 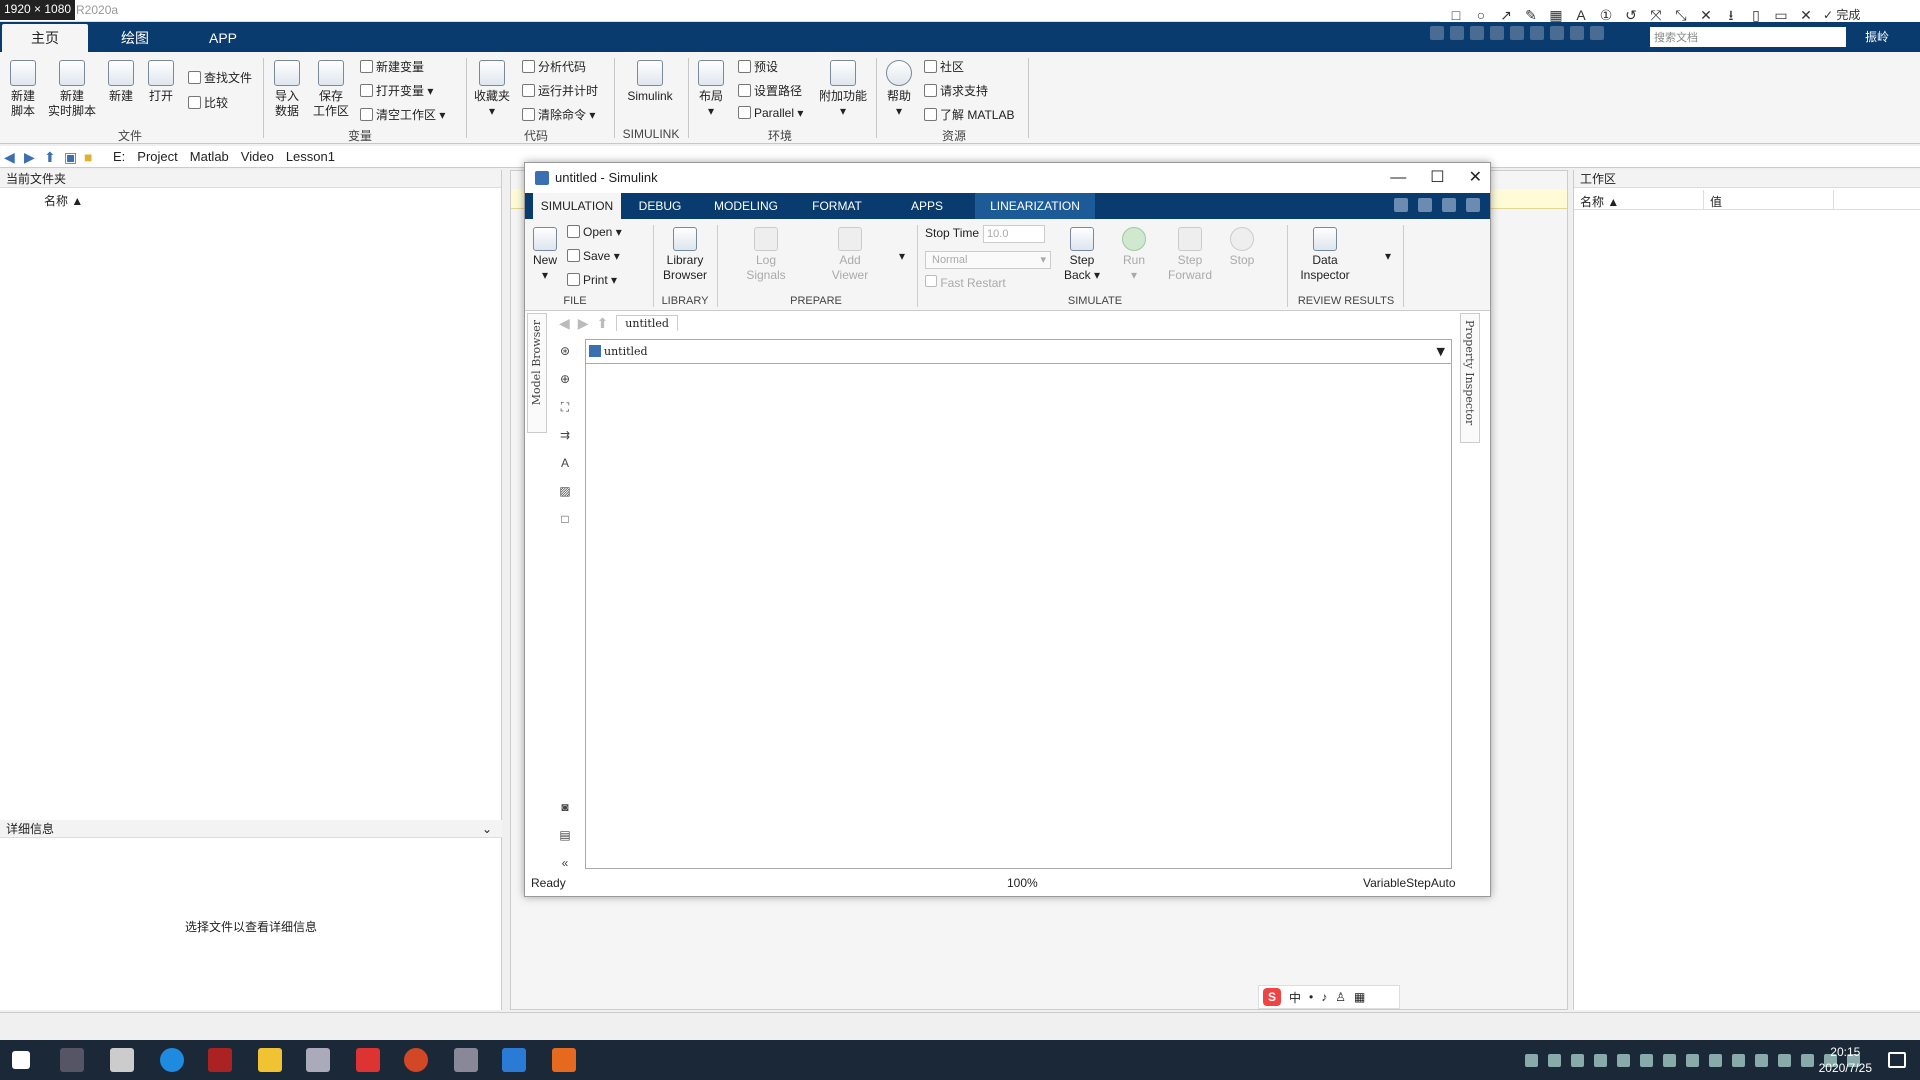 I want to click on minimize-icon: —, so click(x=1398, y=178).